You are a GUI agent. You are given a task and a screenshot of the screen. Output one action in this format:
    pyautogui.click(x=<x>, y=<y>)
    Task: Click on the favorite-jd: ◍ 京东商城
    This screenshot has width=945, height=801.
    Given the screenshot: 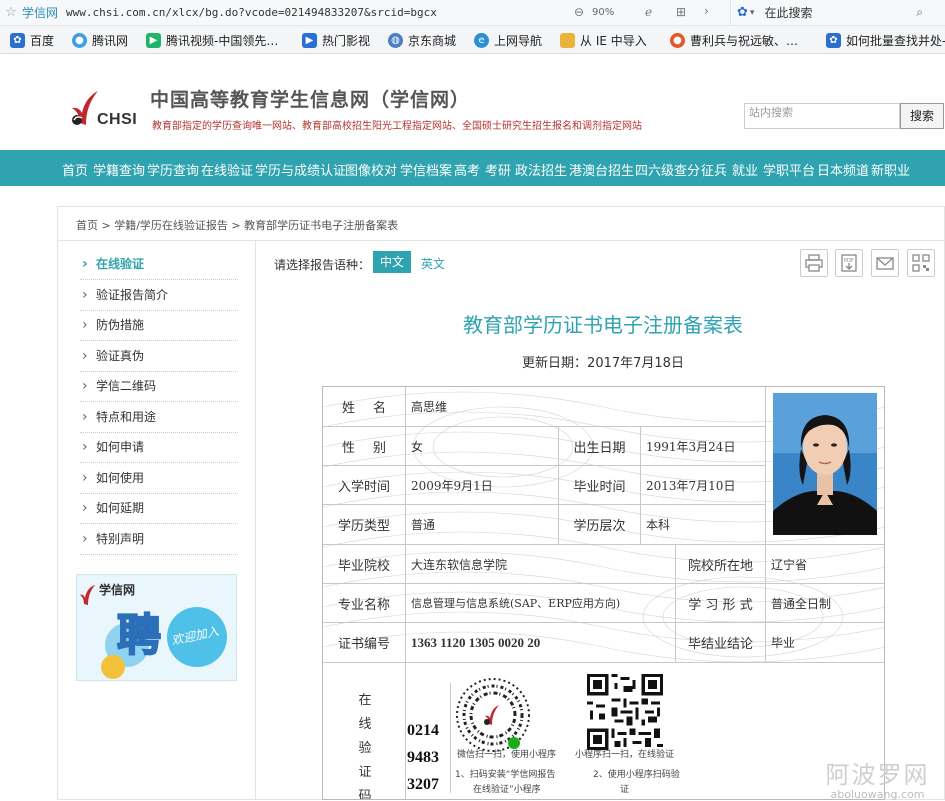 What is the action you would take?
    pyautogui.click(x=422, y=40)
    